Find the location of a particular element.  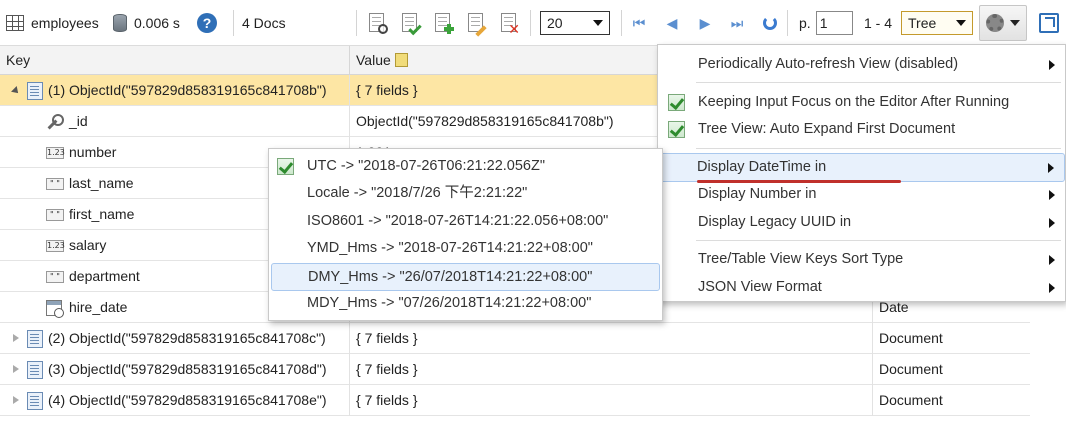

delete-document-button: ✕ is located at coordinates (509, 24).